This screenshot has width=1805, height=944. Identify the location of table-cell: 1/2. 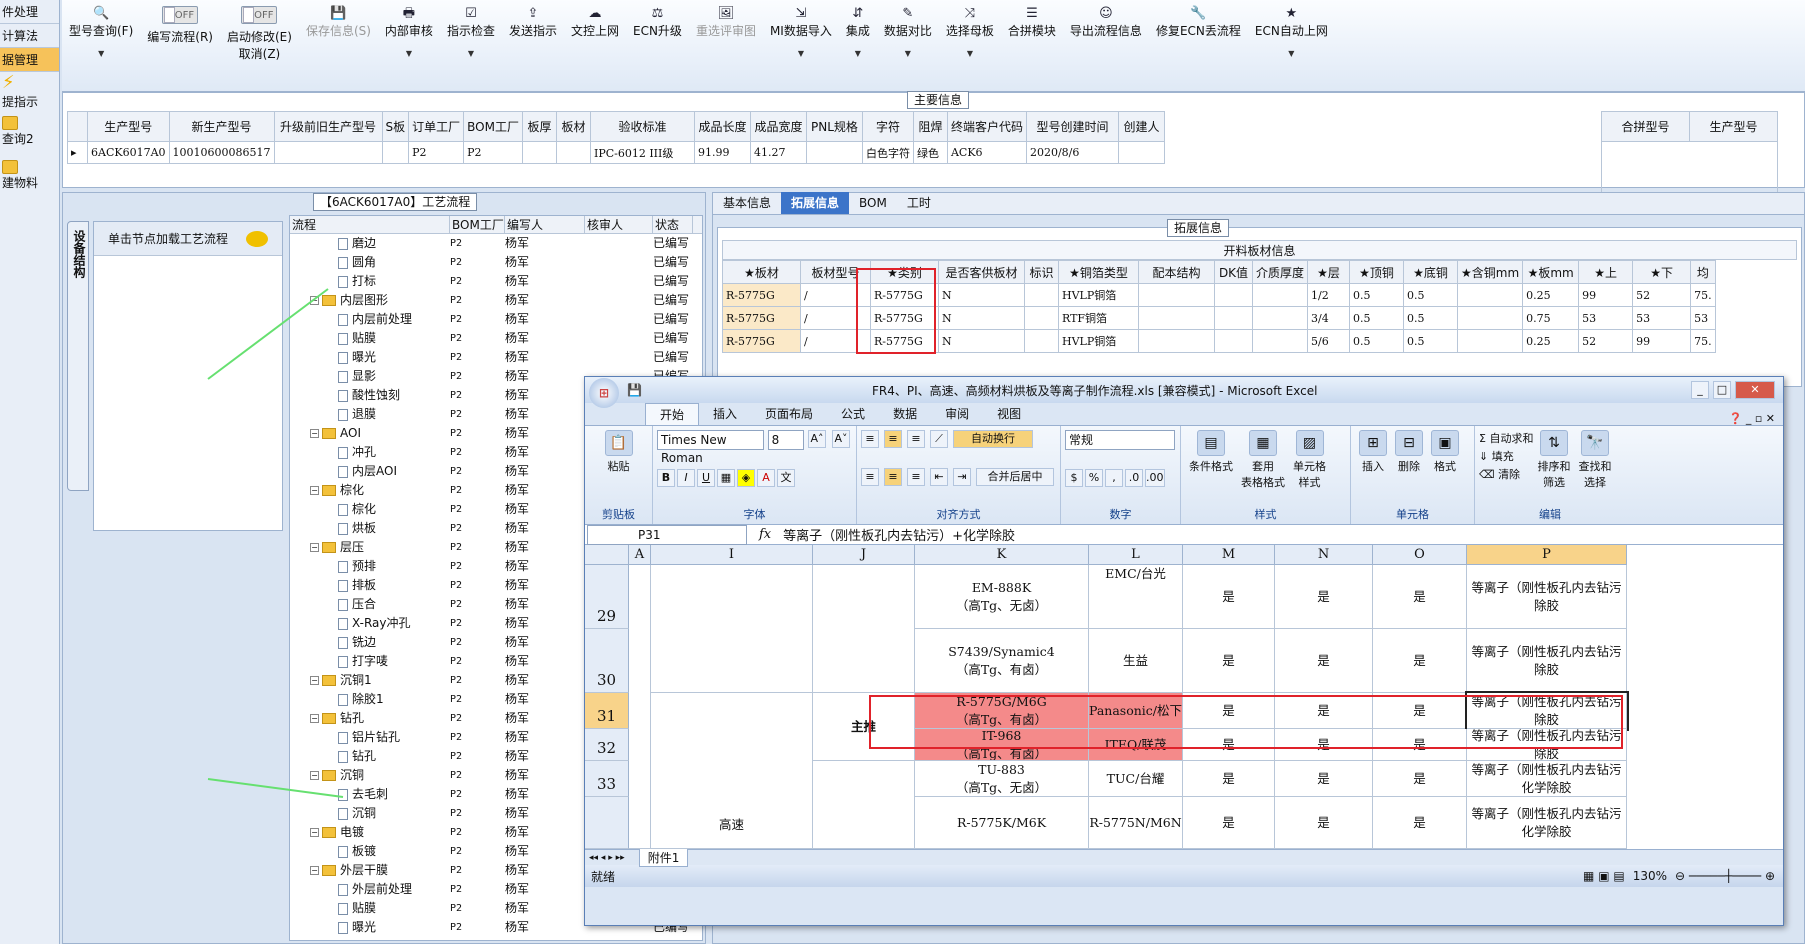
(1329, 295).